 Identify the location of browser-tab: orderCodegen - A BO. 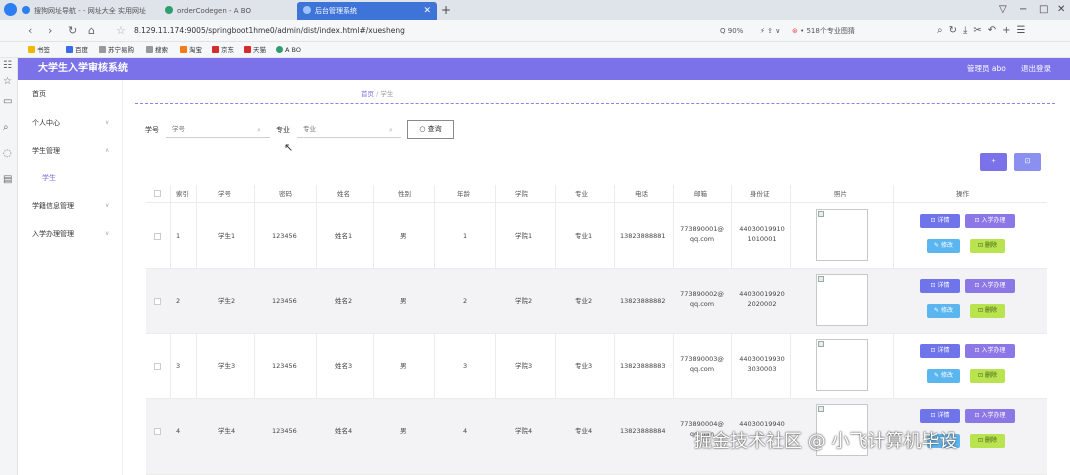
(230, 11).